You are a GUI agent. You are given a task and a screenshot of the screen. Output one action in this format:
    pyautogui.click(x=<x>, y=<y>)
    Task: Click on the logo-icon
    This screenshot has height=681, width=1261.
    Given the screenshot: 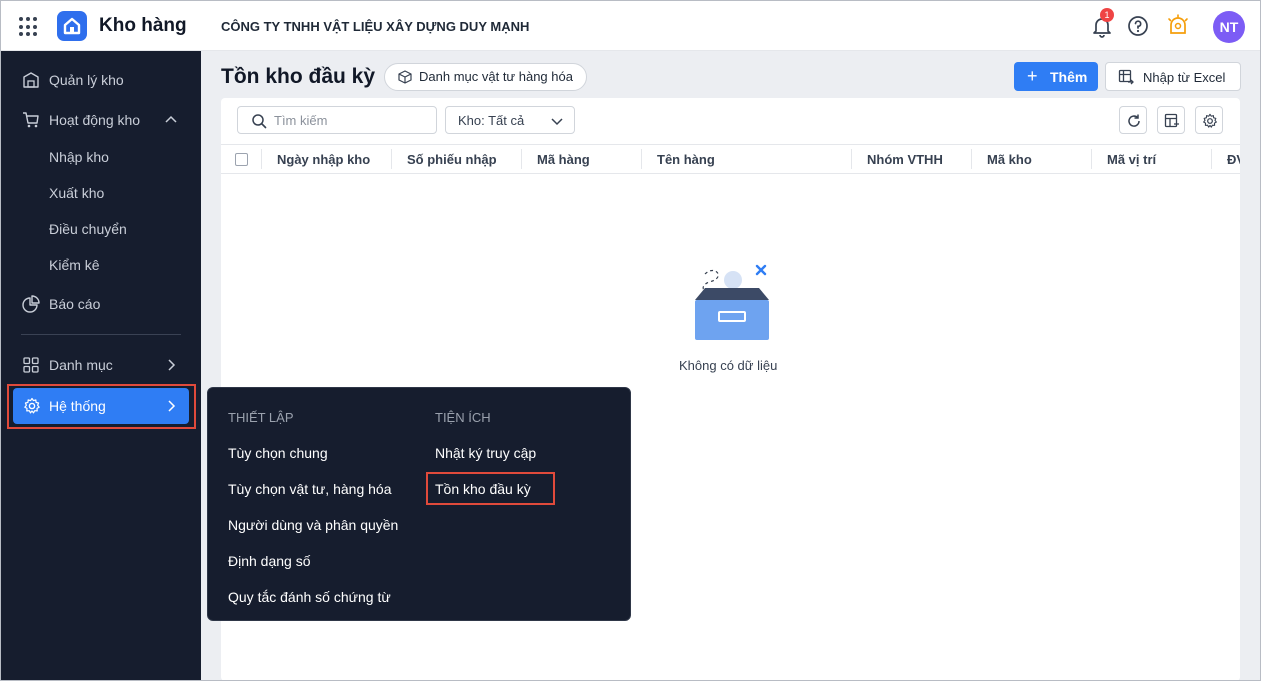 What is the action you would take?
    pyautogui.click(x=72, y=26)
    